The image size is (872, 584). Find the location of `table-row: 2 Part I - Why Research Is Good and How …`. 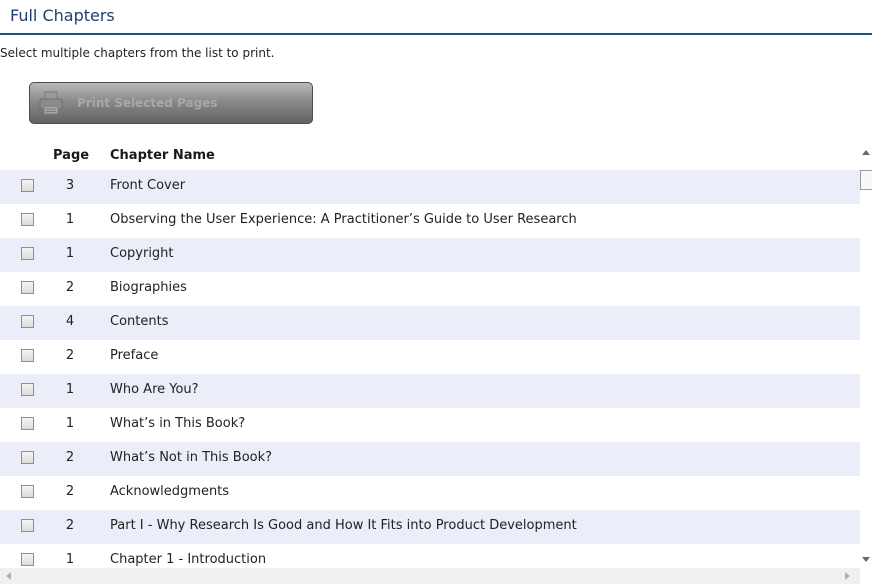

table-row: 2 Part I - Why Research Is Good and How … is located at coordinates (430, 527).